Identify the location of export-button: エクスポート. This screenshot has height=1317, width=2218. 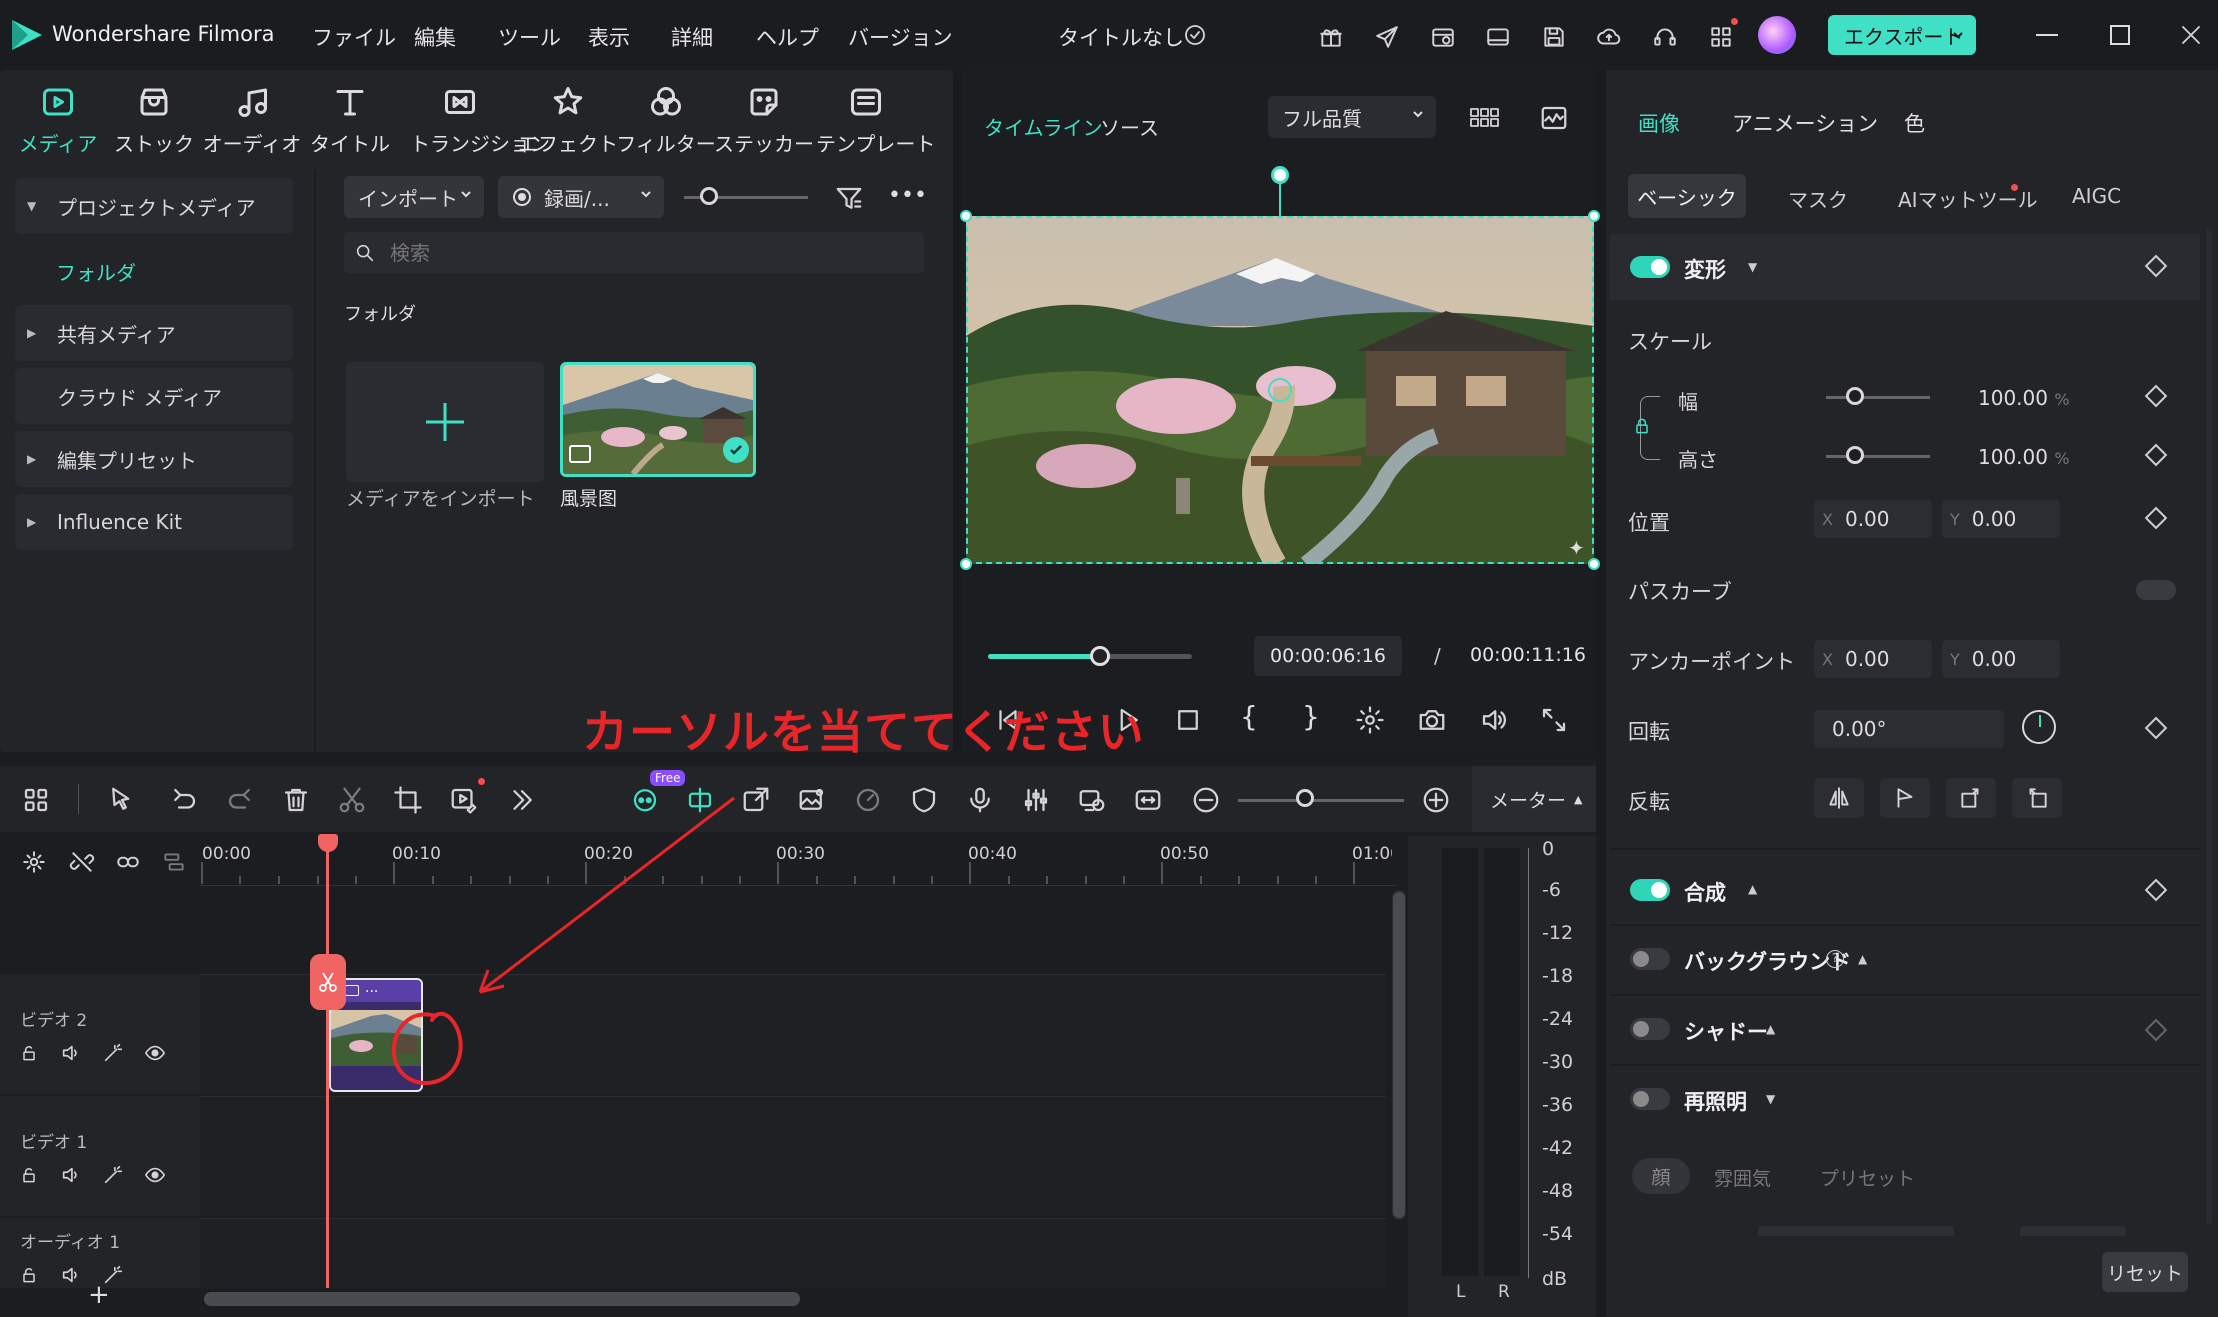
(1902, 35).